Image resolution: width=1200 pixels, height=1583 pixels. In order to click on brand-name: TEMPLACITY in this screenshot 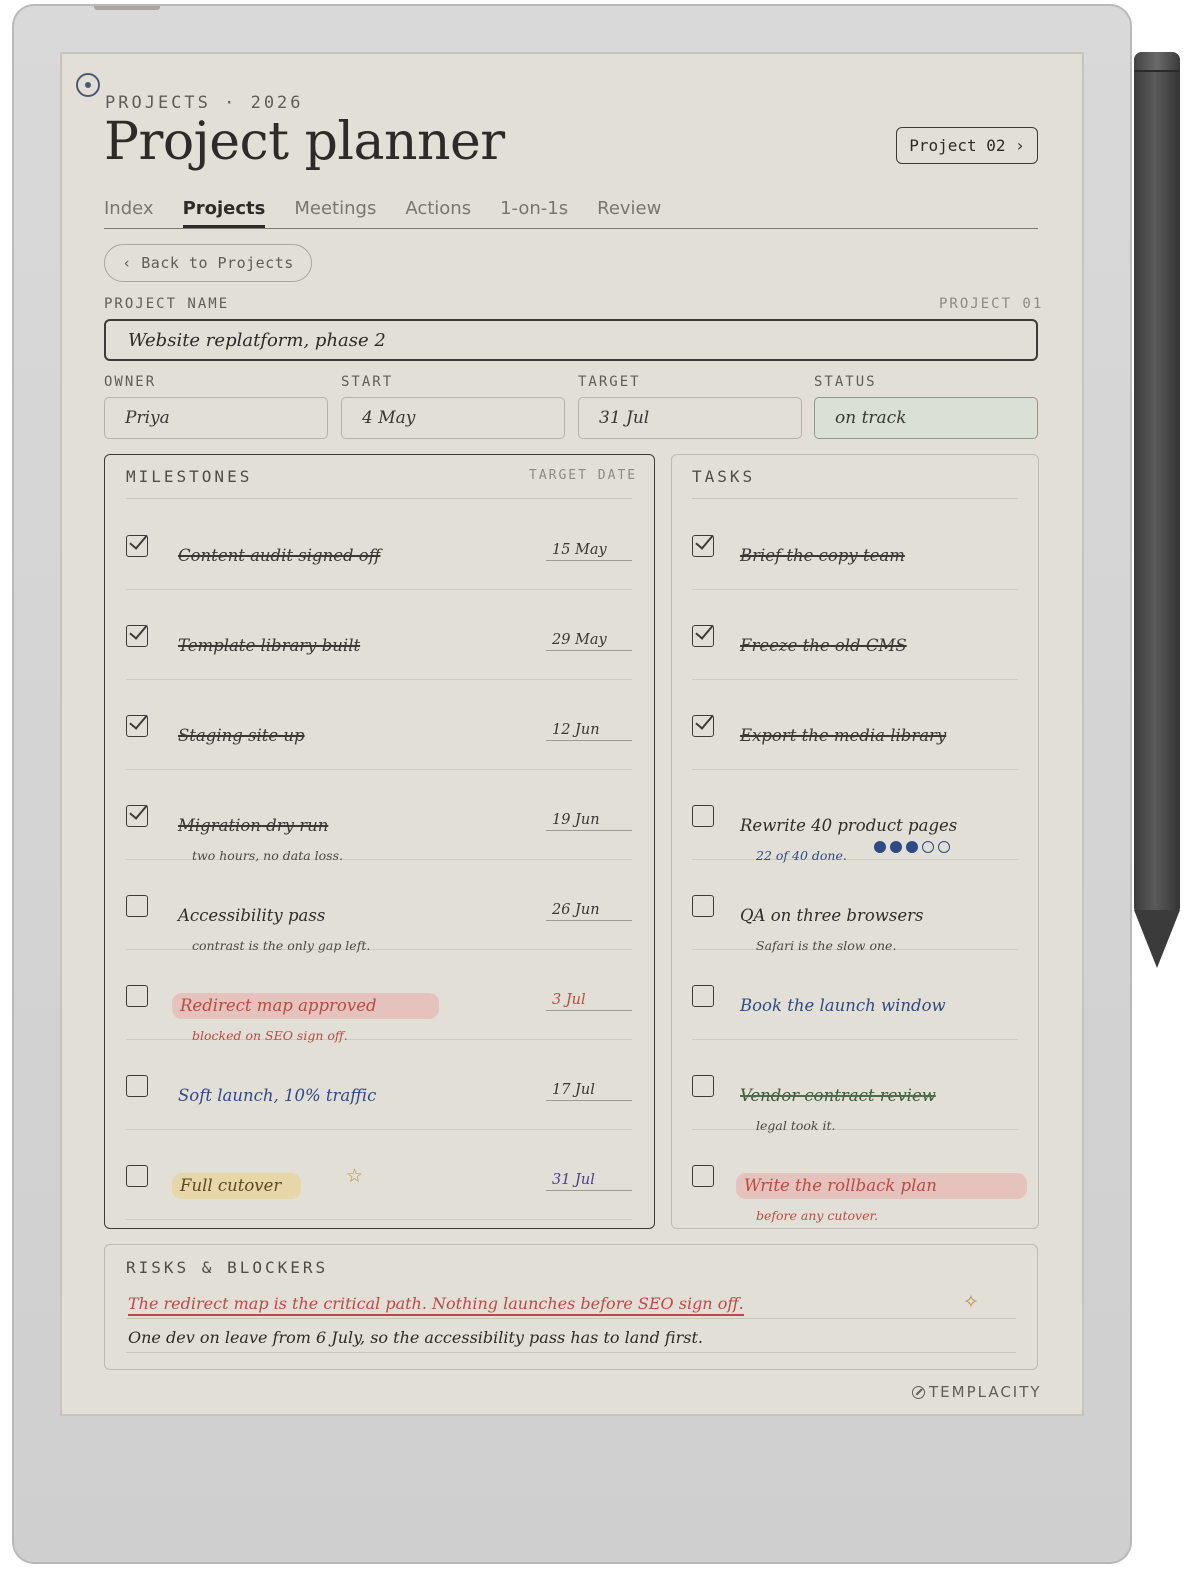, I will do `click(985, 1392)`.